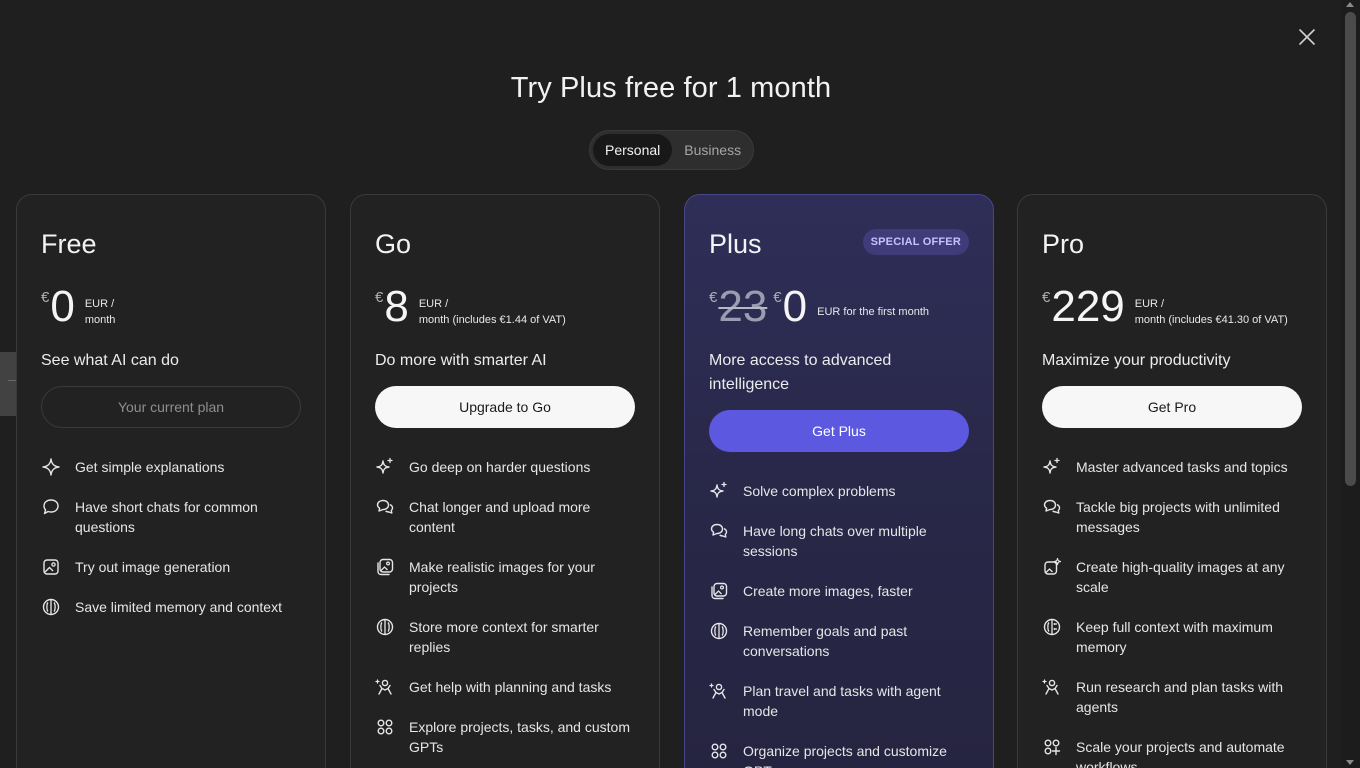  I want to click on special-offer-badge: SPECIAL OFFER, so click(915, 242).